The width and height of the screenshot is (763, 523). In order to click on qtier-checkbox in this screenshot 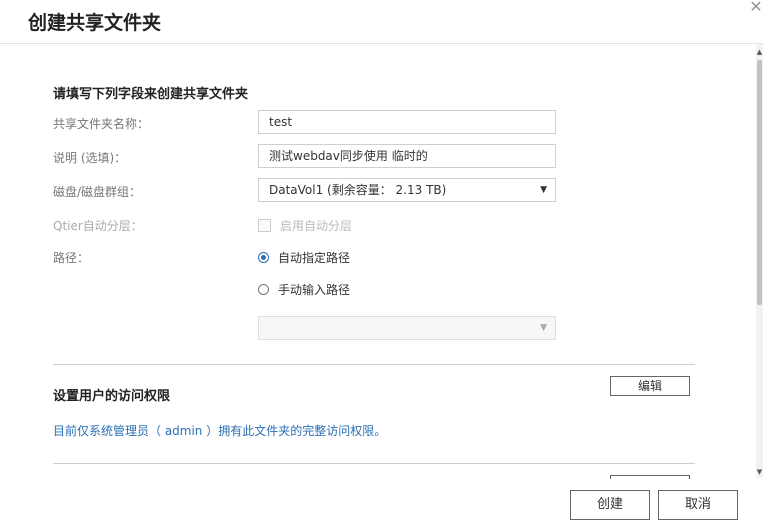, I will do `click(264, 225)`.